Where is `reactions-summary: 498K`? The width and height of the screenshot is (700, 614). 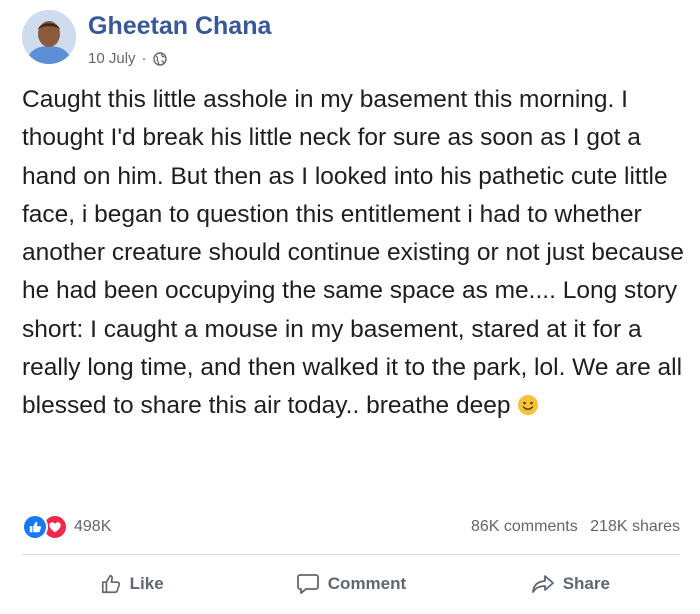
reactions-summary: 498K is located at coordinates (66, 527).